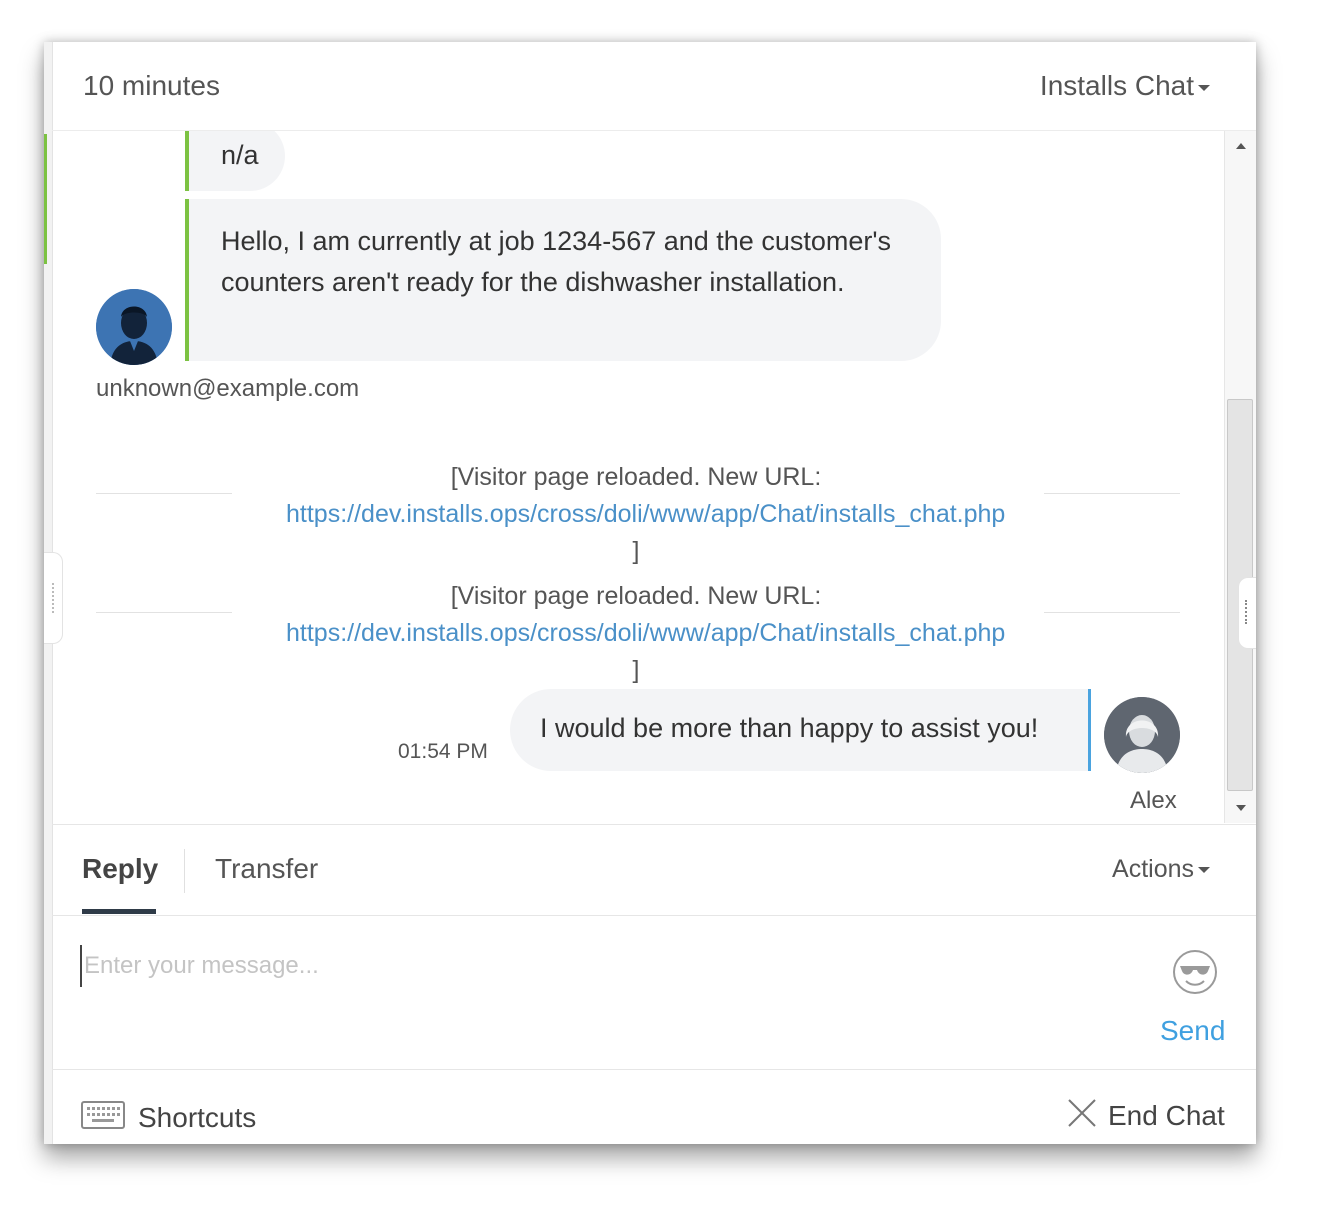  Describe the element at coordinates (266, 869) in the screenshot. I see `tab-transfer: Transfer` at that location.